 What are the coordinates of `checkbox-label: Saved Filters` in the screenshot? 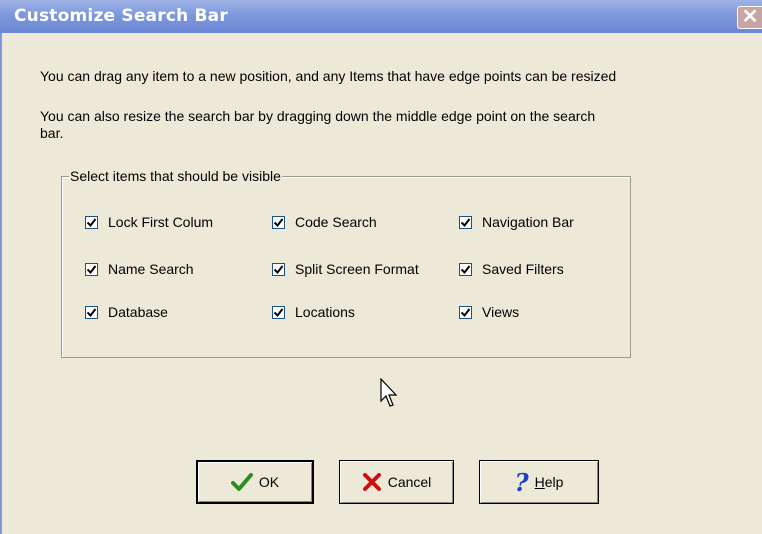 It's located at (523, 269).